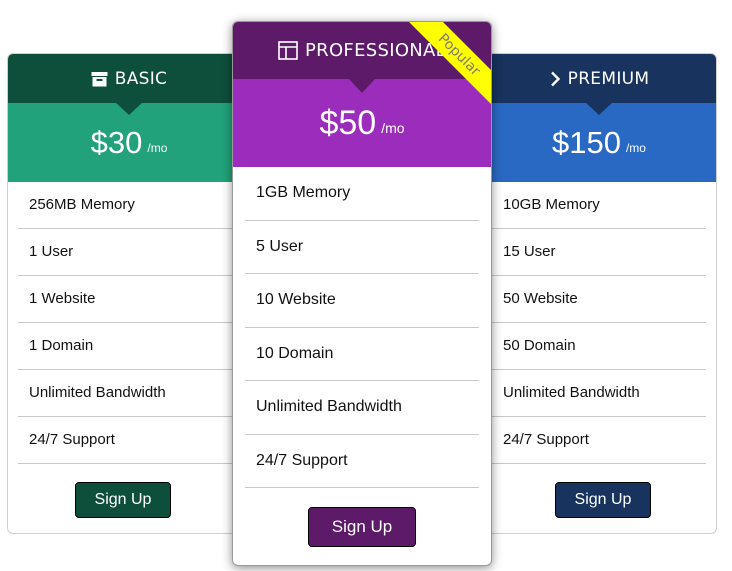 Image resolution: width=732 pixels, height=571 pixels. What do you see at coordinates (99, 78) in the screenshot?
I see `archive-icon` at bounding box center [99, 78].